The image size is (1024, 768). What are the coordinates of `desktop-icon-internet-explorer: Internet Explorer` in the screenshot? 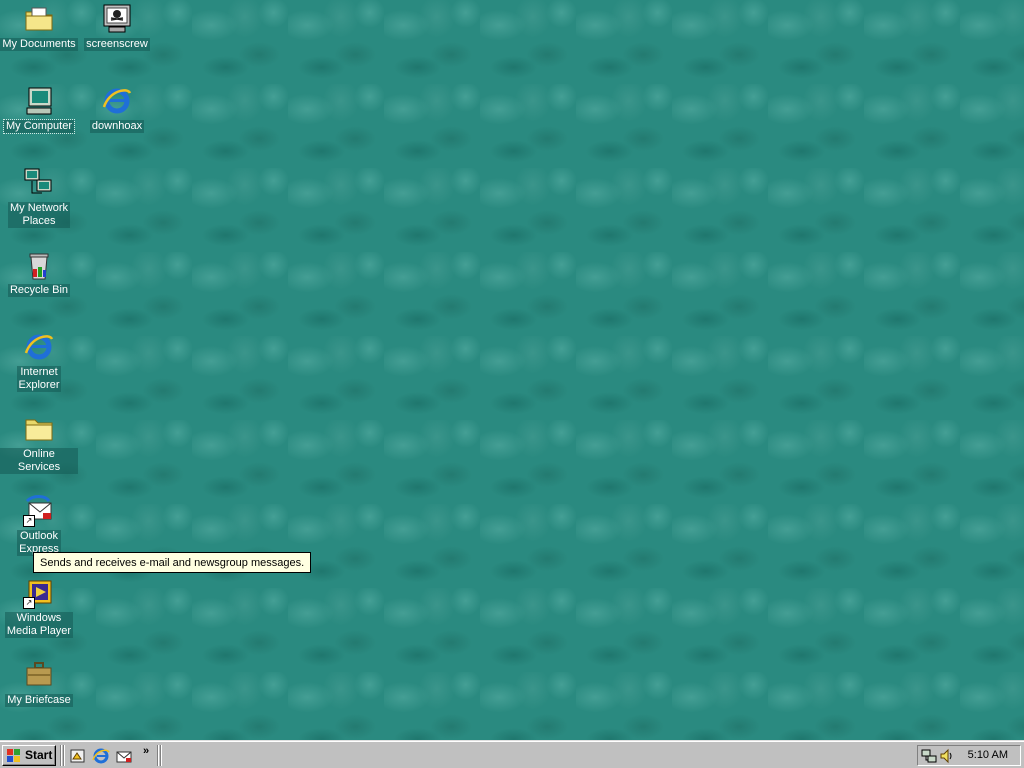 It's located at (39, 361).